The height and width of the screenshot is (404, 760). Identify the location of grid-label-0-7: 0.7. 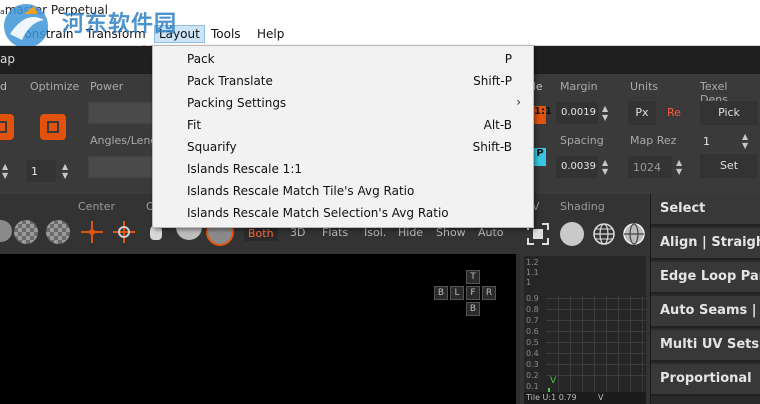
(532, 320).